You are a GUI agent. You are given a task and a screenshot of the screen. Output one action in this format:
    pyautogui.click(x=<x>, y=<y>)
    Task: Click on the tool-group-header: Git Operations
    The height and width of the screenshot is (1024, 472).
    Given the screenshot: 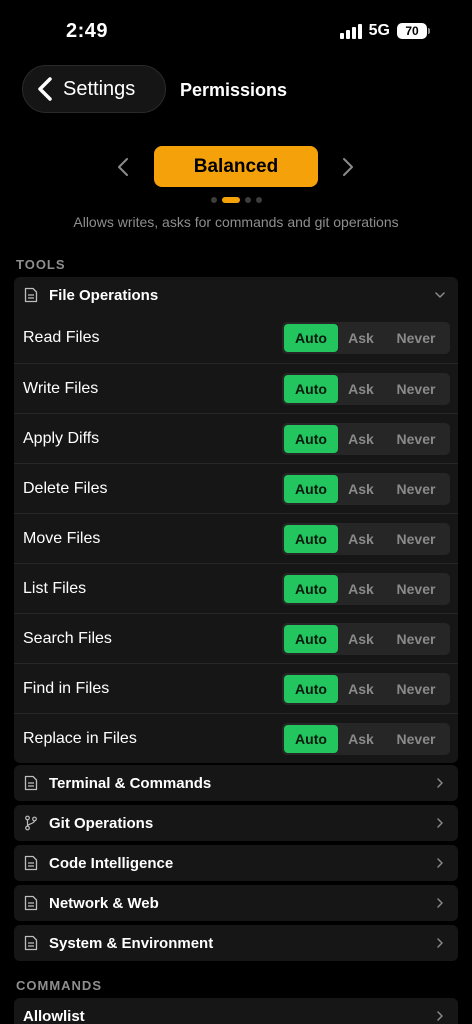 What is the action you would take?
    pyautogui.click(x=236, y=823)
    